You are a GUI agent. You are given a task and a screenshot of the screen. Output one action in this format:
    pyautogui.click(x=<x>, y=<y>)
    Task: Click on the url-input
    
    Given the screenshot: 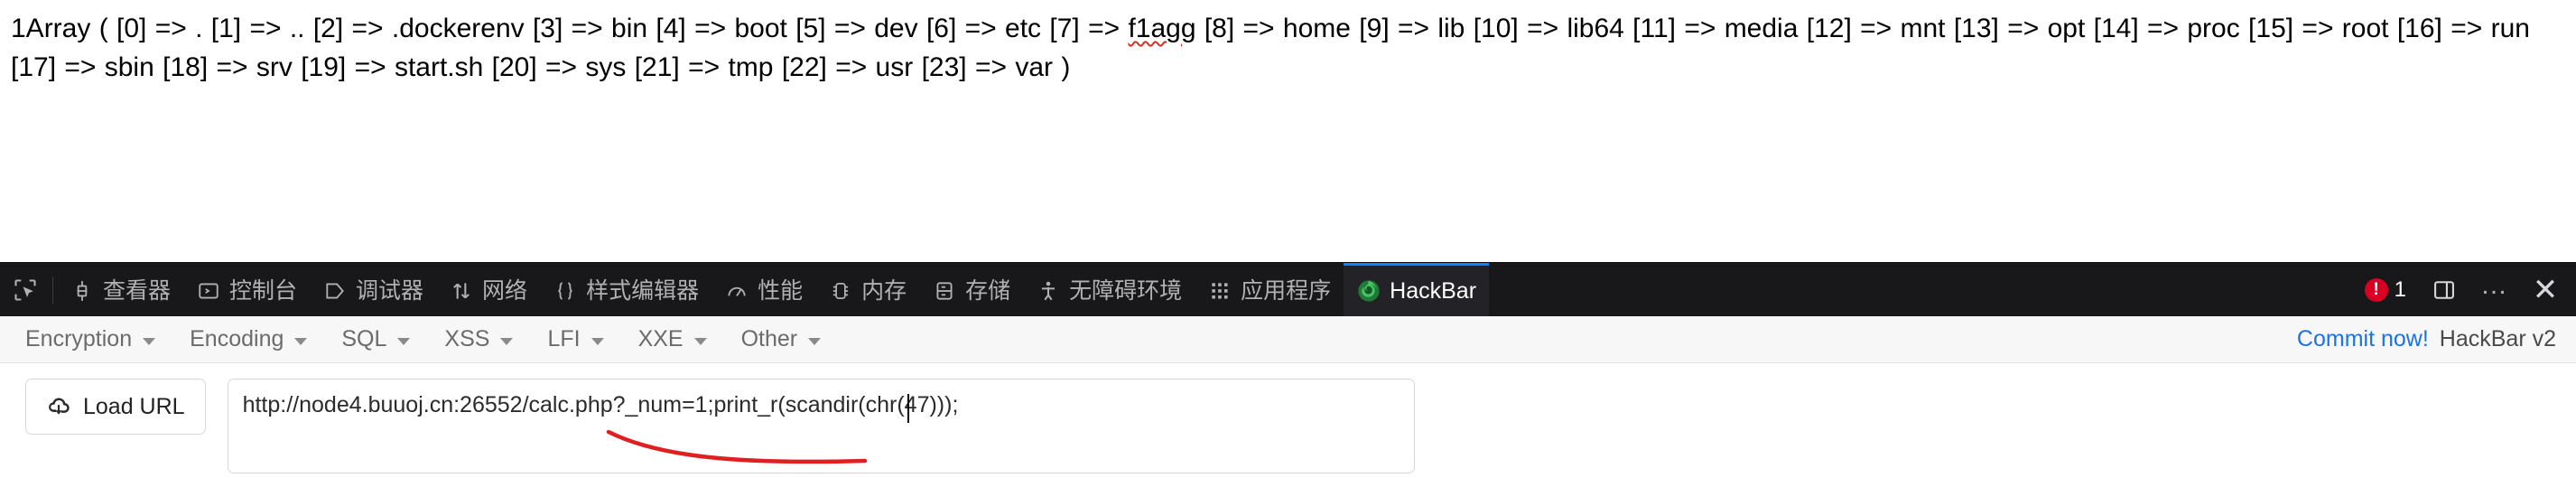 What is the action you would take?
    pyautogui.click(x=821, y=426)
    